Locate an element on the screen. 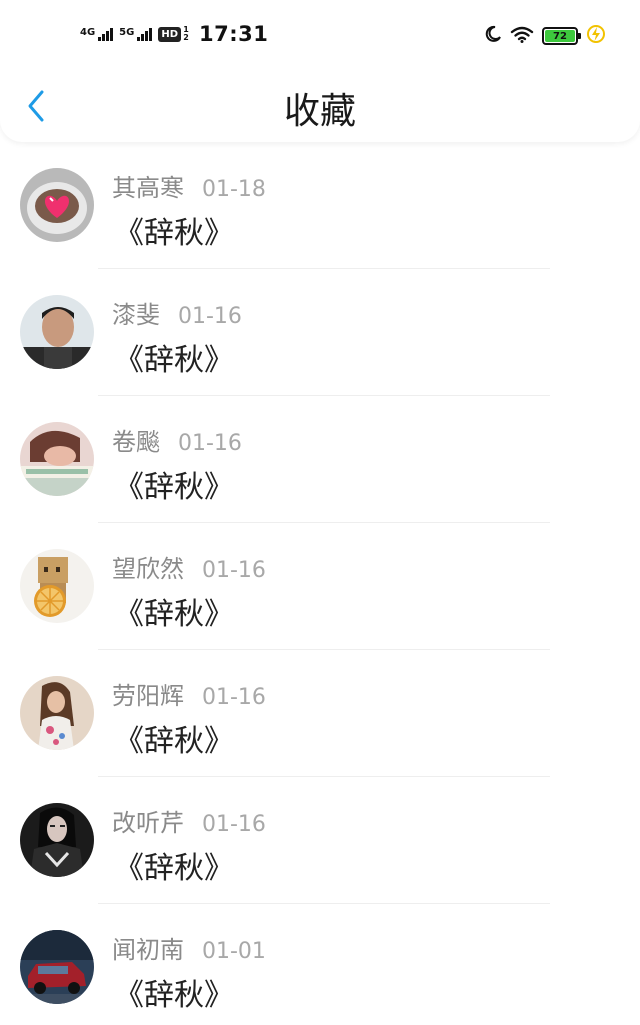  list-item: 劳阳辉 01-16 《辞秋》 is located at coordinates (320, 713).